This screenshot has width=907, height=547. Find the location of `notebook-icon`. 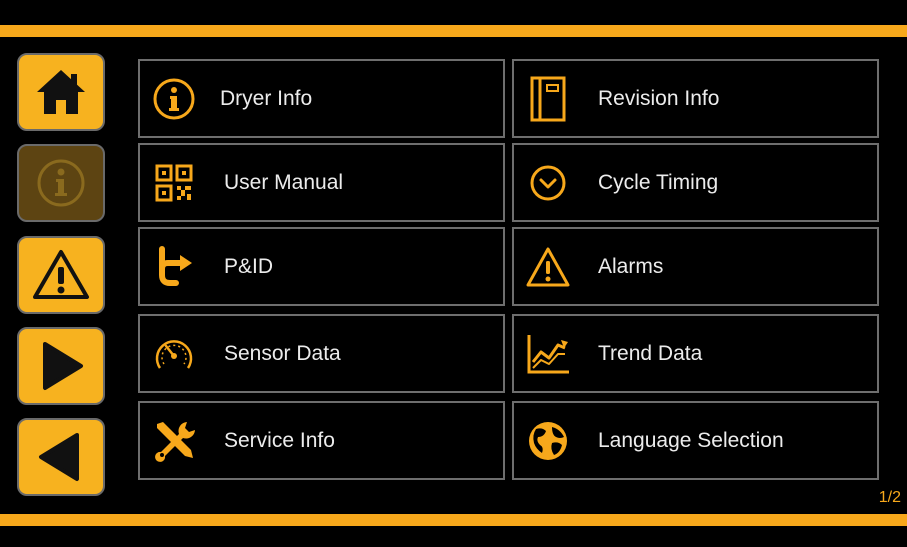

notebook-icon is located at coordinates (548, 99).